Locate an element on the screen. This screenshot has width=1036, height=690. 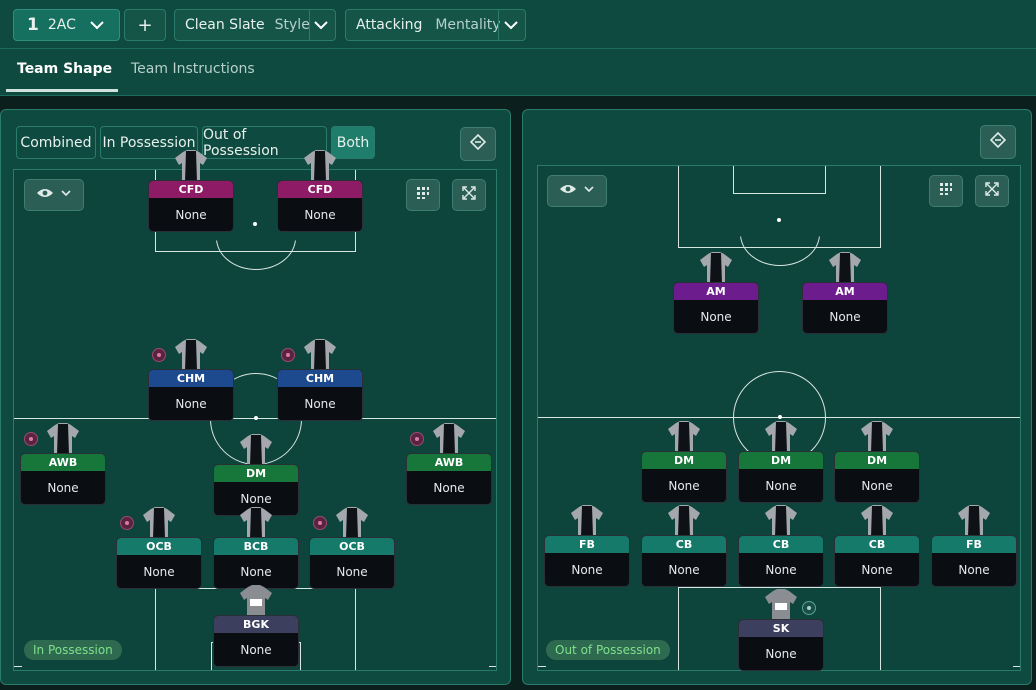
active-tab-indicator is located at coordinates (62, 90).